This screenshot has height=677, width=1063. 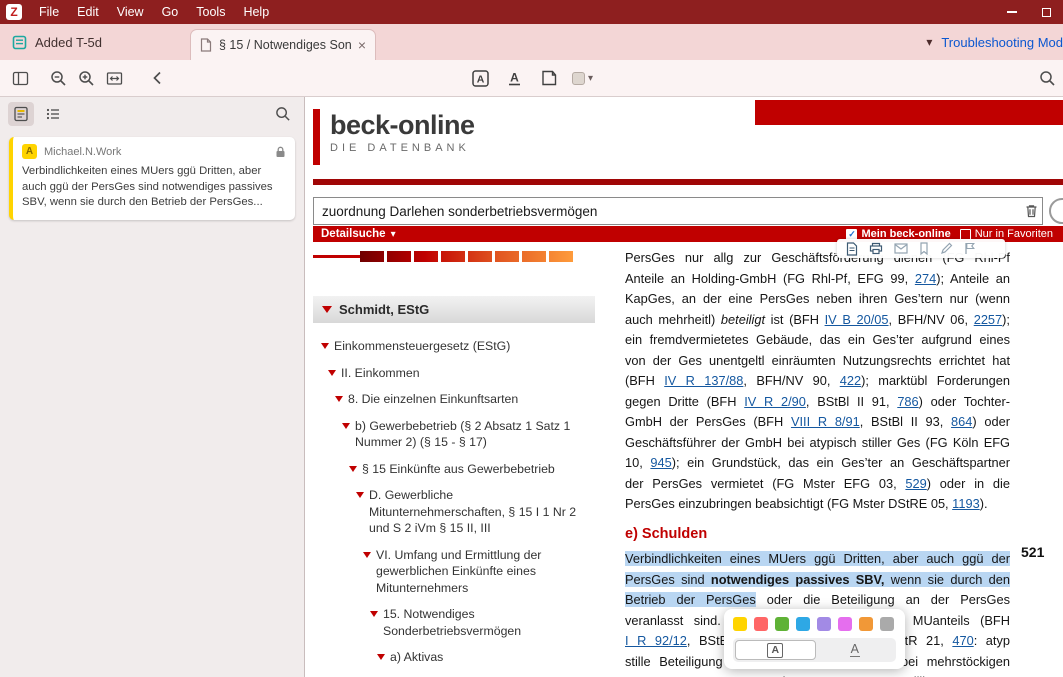 What do you see at coordinates (531, 78) in the screenshot?
I see `reader-toolbar: A A ▾` at bounding box center [531, 78].